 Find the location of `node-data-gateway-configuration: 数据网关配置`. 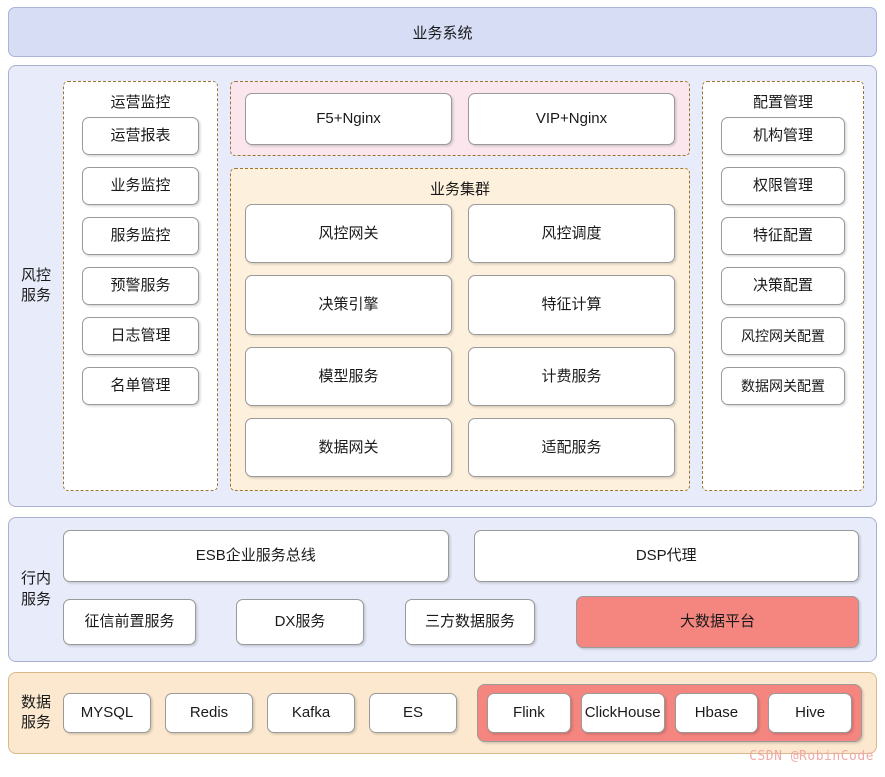

node-data-gateway-configuration: 数据网关配置 is located at coordinates (783, 386).